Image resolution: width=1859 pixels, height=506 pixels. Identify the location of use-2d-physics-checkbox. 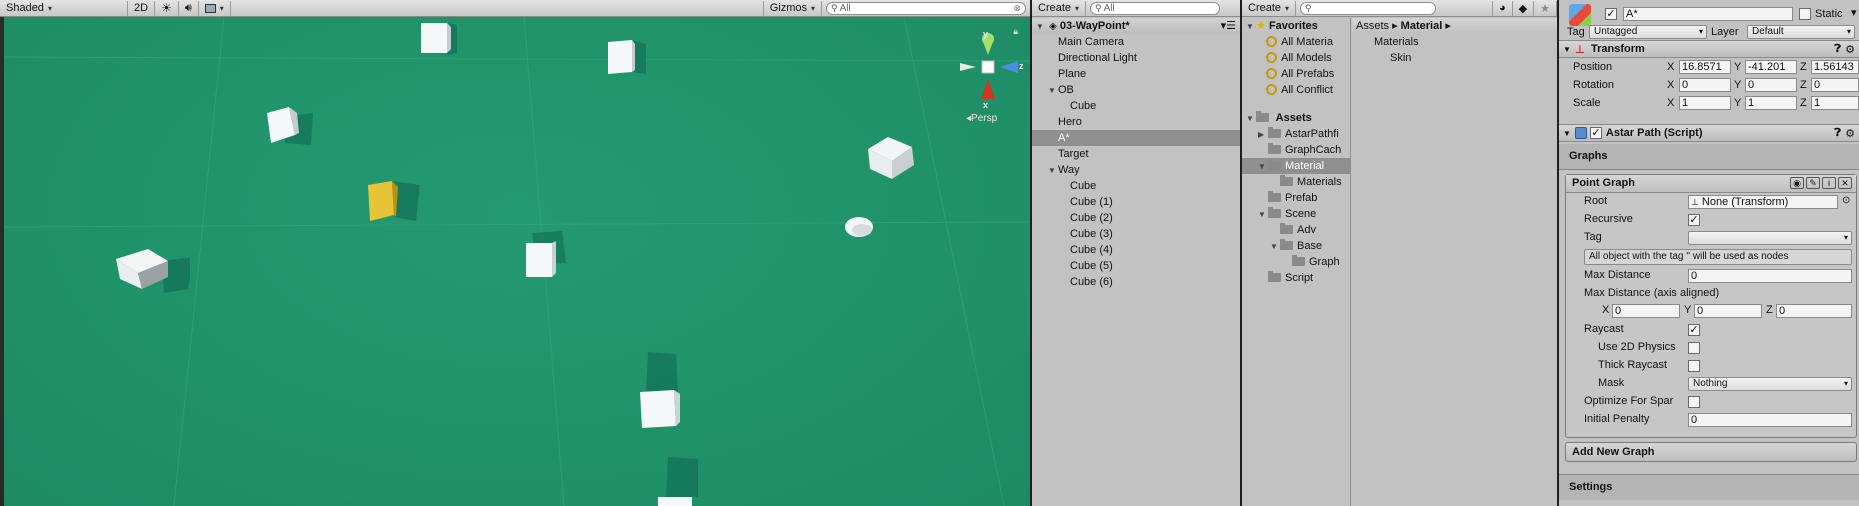
(1694, 348).